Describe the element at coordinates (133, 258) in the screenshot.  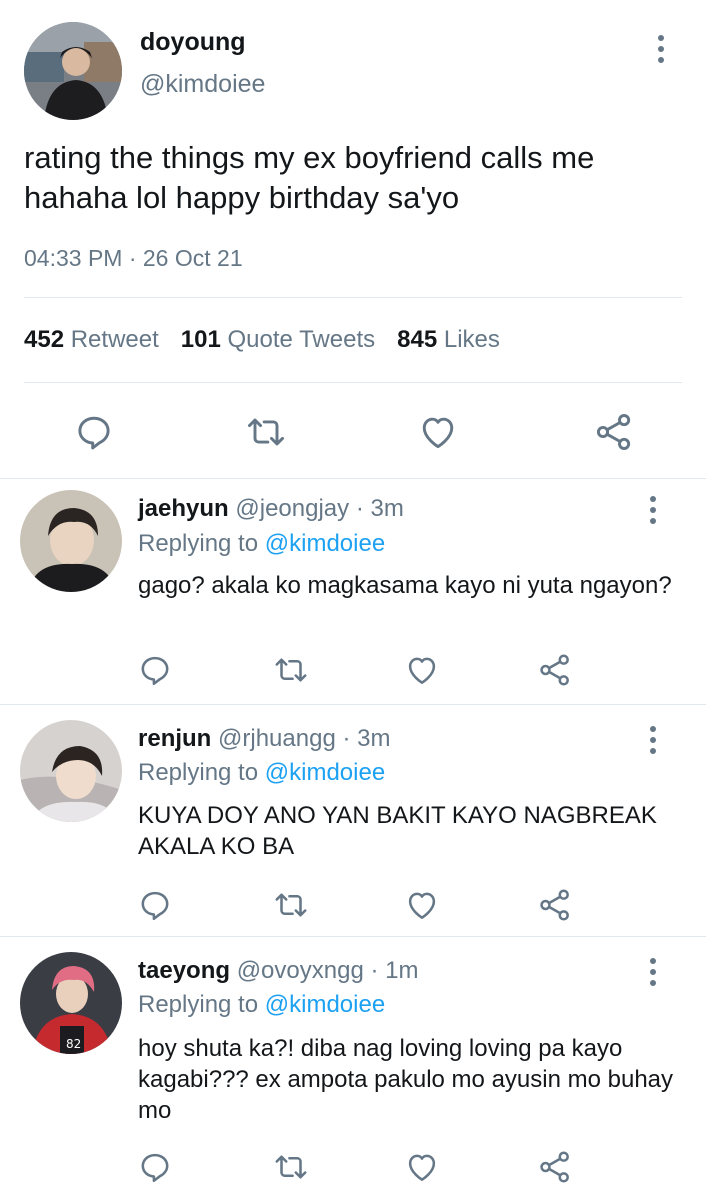
I see `tweet-timestamp: 04:33 PM · 26 Oct 21` at that location.